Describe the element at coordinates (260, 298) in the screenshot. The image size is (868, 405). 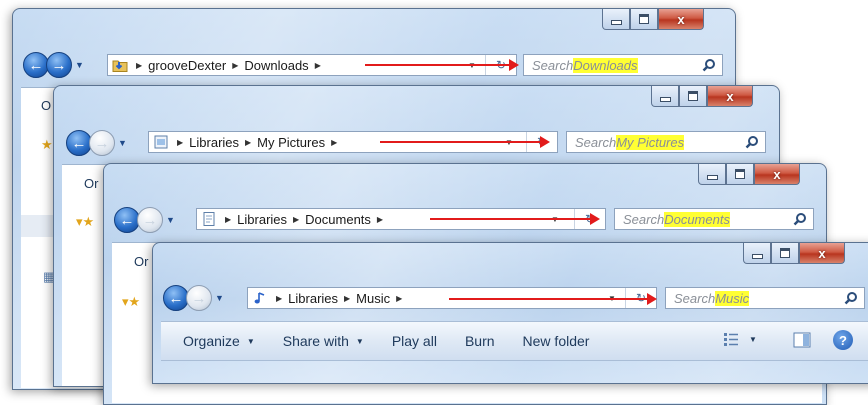
I see `music-library-icon` at that location.